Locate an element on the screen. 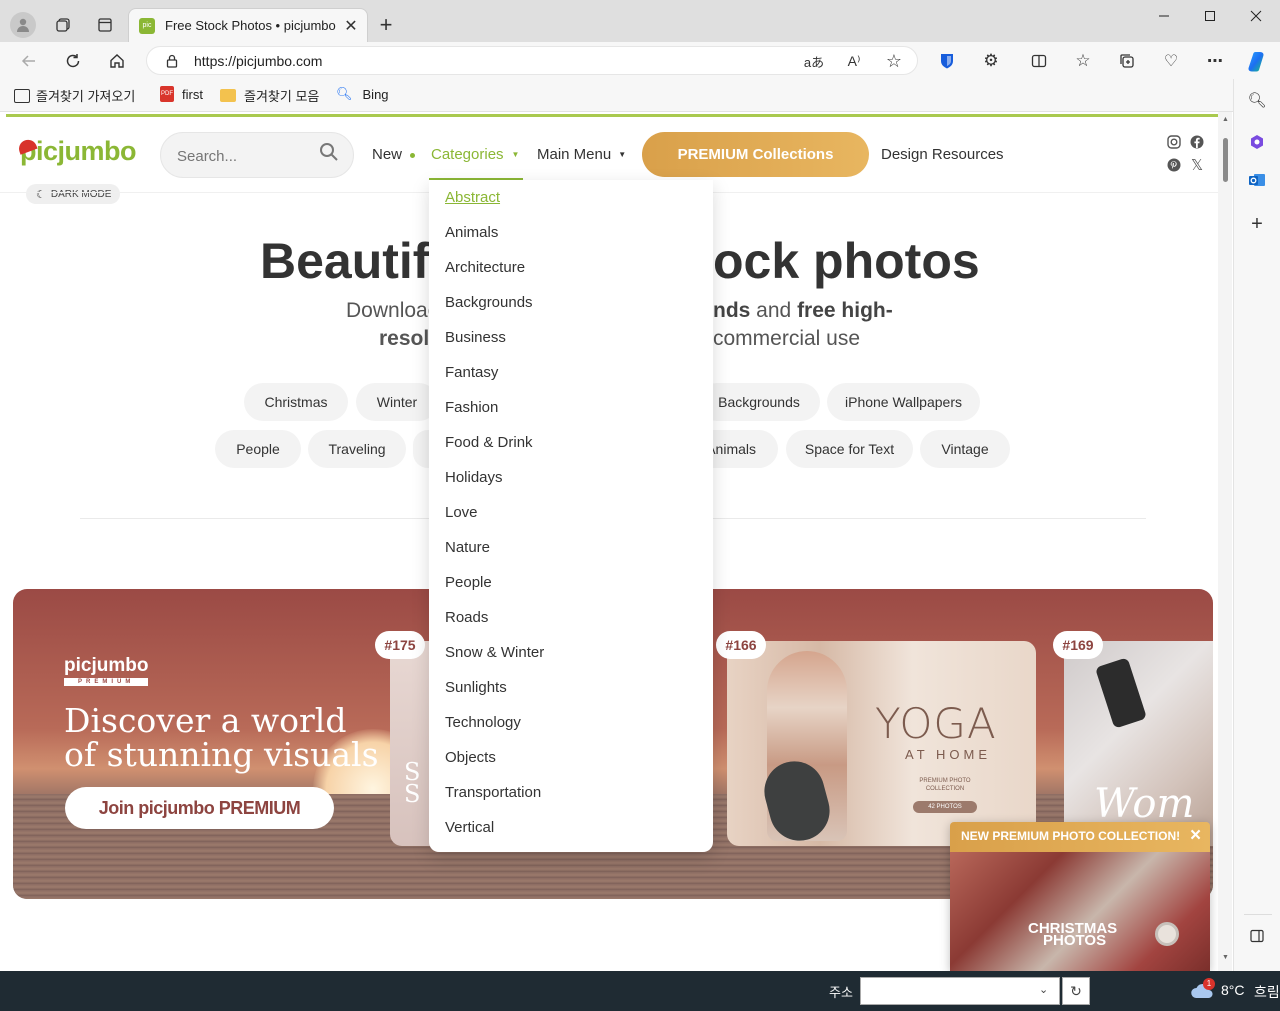 The height and width of the screenshot is (1011, 1280). browser-essentials-icon: ♡ is located at coordinates (1171, 61).